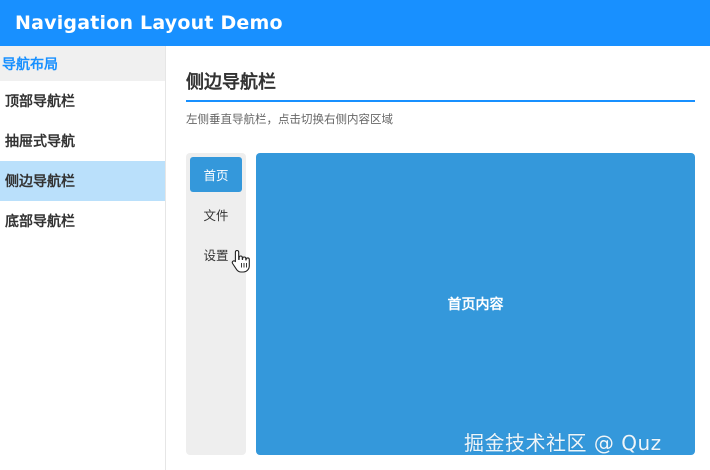  What do you see at coordinates (289, 119) in the screenshot?
I see `page-description: 左侧垂直导航栏，点击切换右侧内容区域` at bounding box center [289, 119].